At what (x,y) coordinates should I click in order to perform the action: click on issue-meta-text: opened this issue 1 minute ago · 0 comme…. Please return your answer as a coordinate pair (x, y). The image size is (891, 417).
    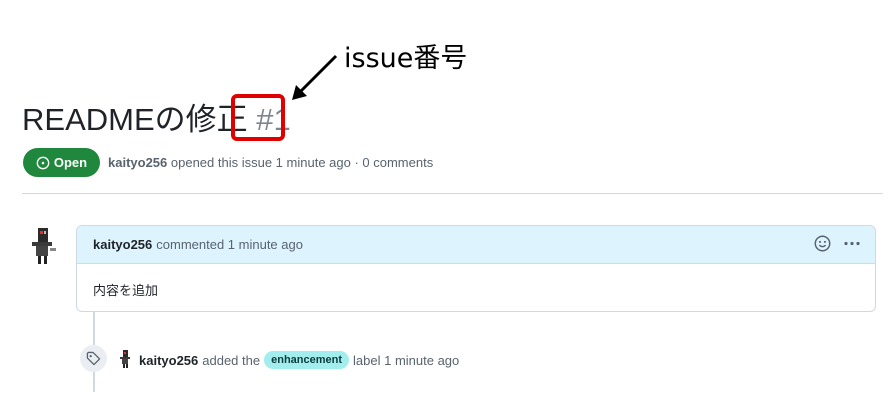
    Looking at the image, I should click on (302, 162).